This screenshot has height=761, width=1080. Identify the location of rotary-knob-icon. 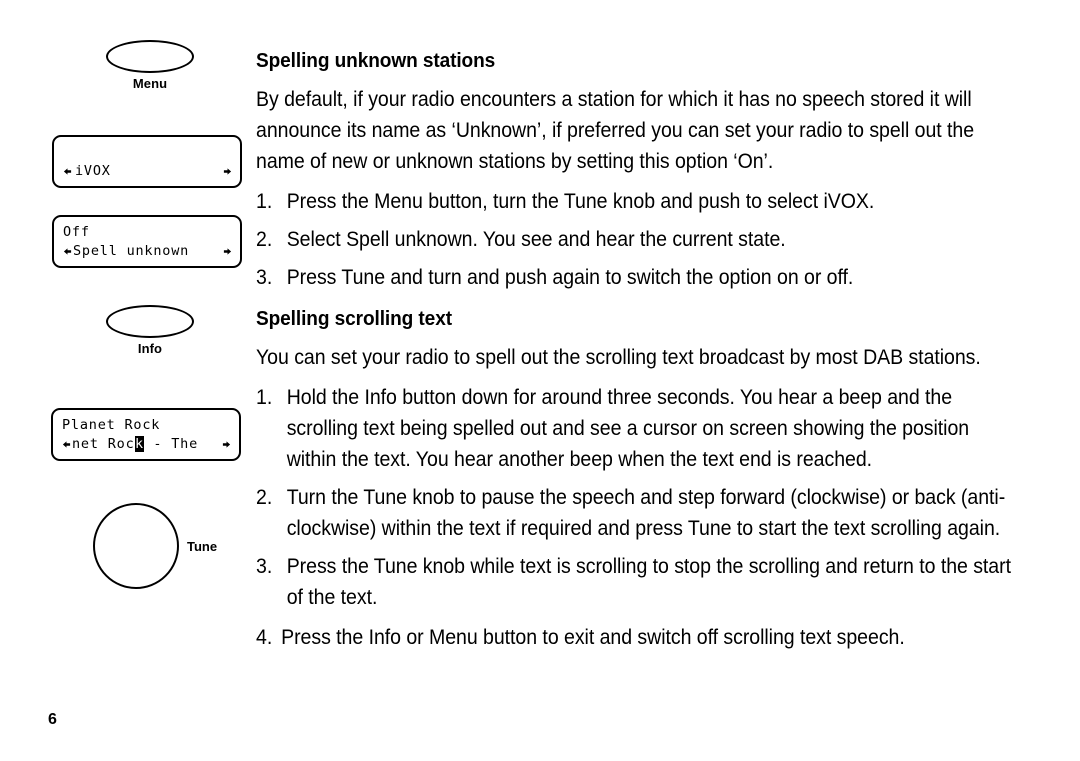
(136, 546).